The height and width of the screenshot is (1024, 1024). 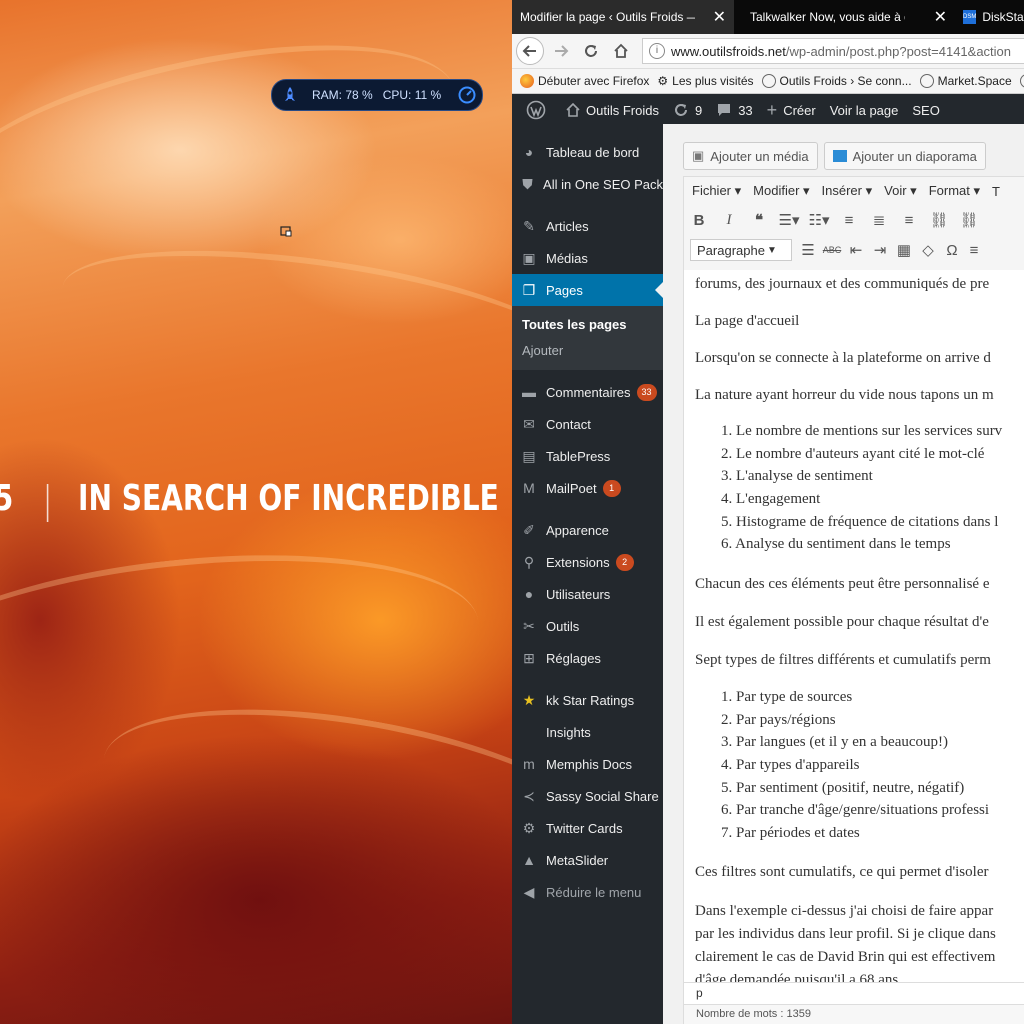 What do you see at coordinates (790, 833) in the screenshot?
I see `list-item: 7. Par périodes et dates` at bounding box center [790, 833].